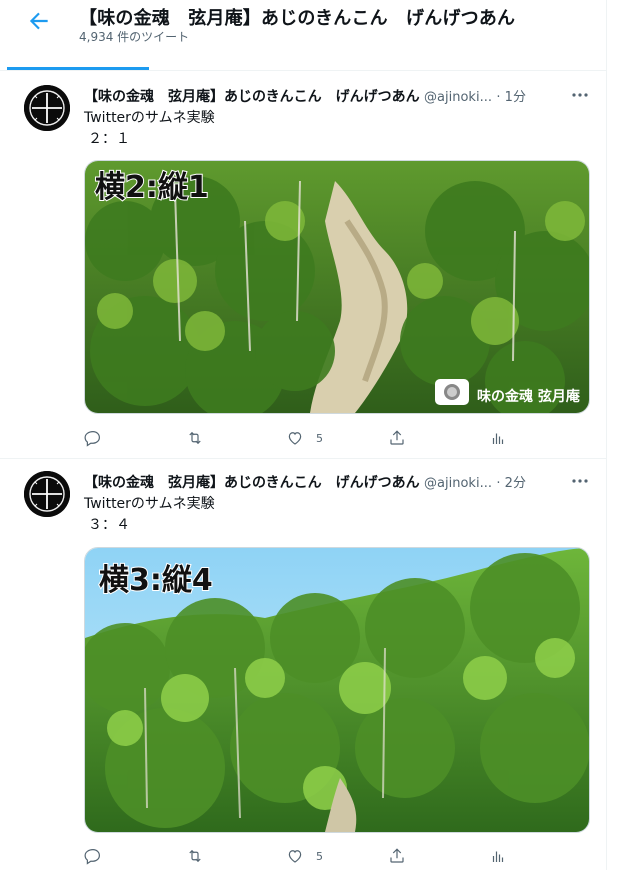  Describe the element at coordinates (511, 97) in the screenshot. I see `timestamp: · 1分` at that location.